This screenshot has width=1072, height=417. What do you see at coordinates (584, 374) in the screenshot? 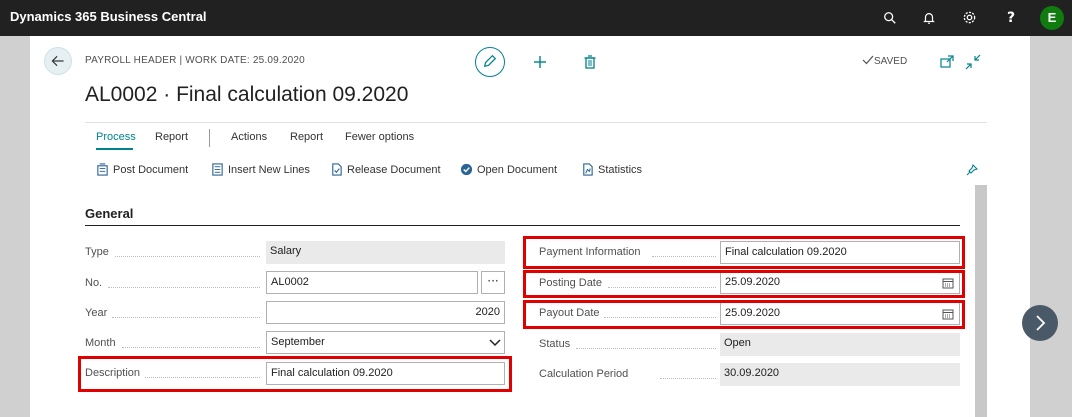
I see `calculation-period-label: Calculation Period` at bounding box center [584, 374].